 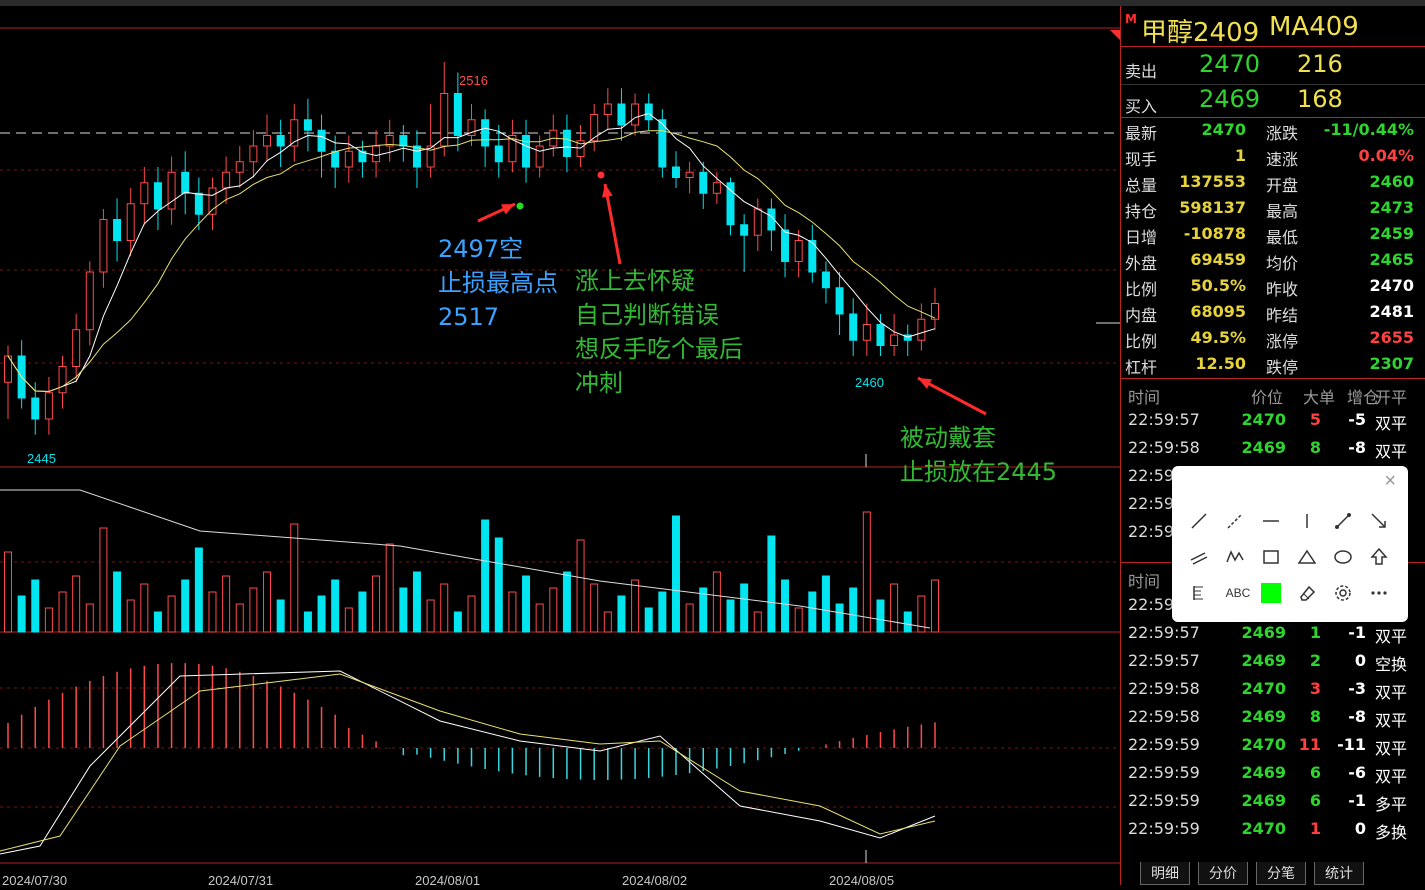 I want to click on tick-increase: -8, so click(x=1357, y=447).